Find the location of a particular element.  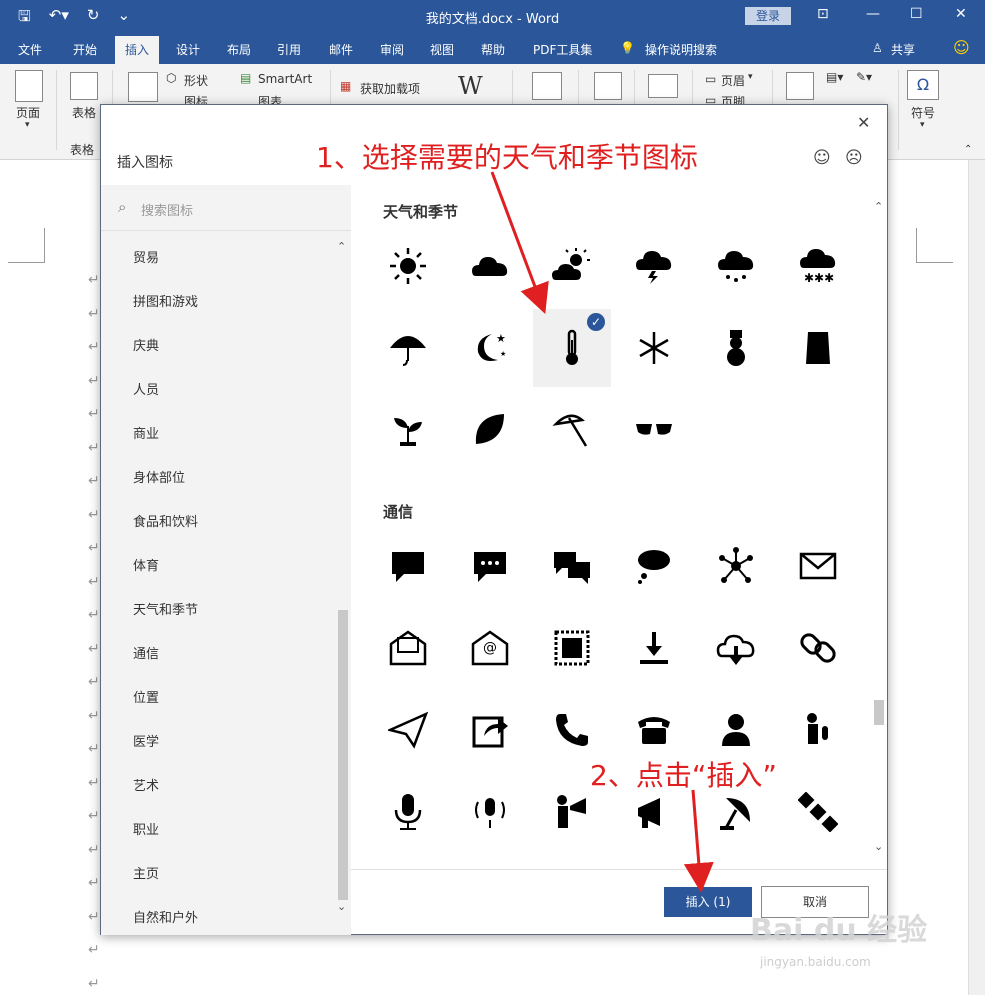

table-button: 表格 is located at coordinates (84, 112).